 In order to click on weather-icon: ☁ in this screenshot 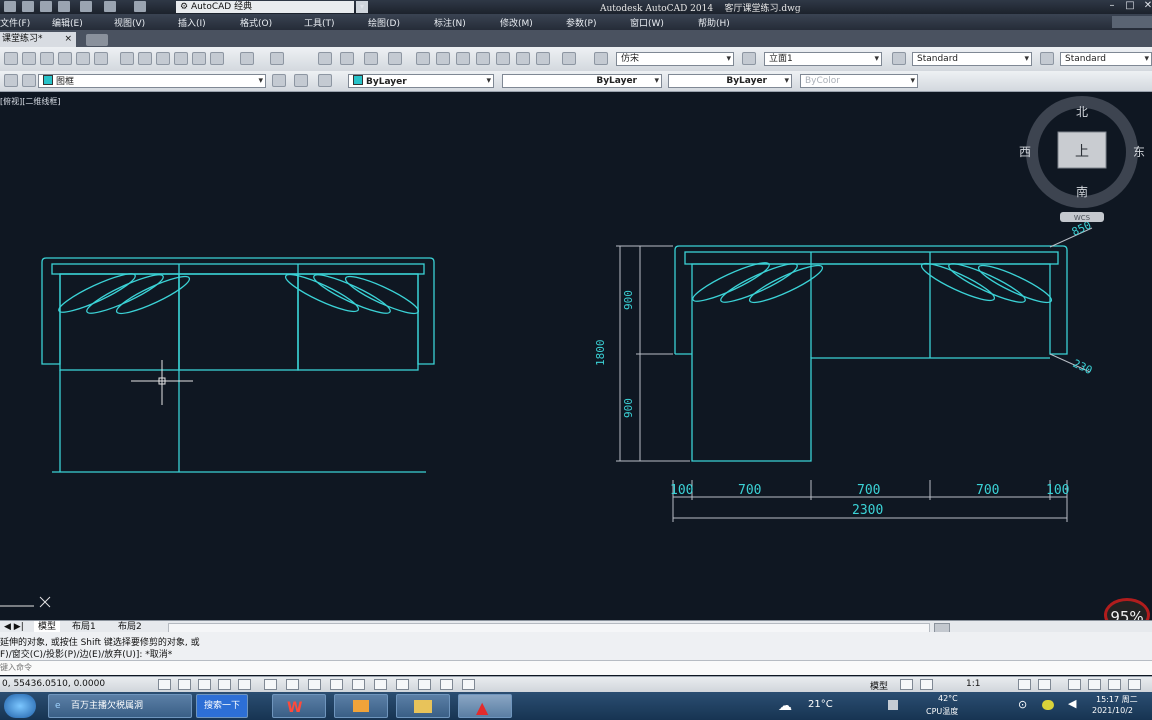, I will do `click(785, 706)`.